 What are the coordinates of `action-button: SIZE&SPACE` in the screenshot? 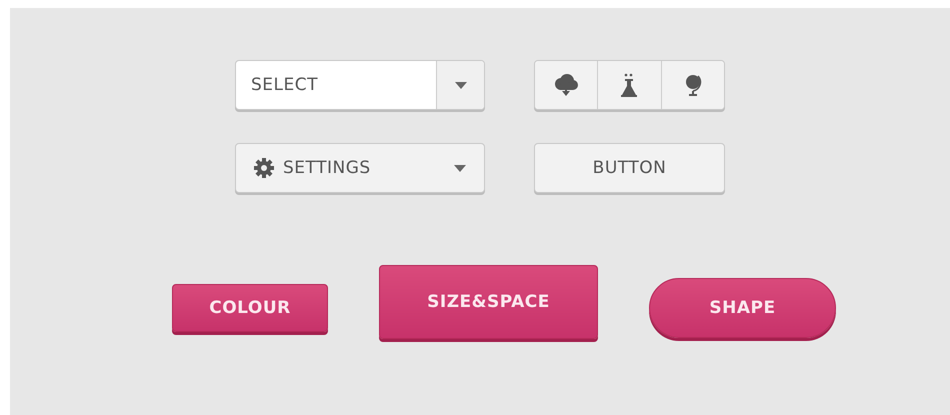 It's located at (488, 302).